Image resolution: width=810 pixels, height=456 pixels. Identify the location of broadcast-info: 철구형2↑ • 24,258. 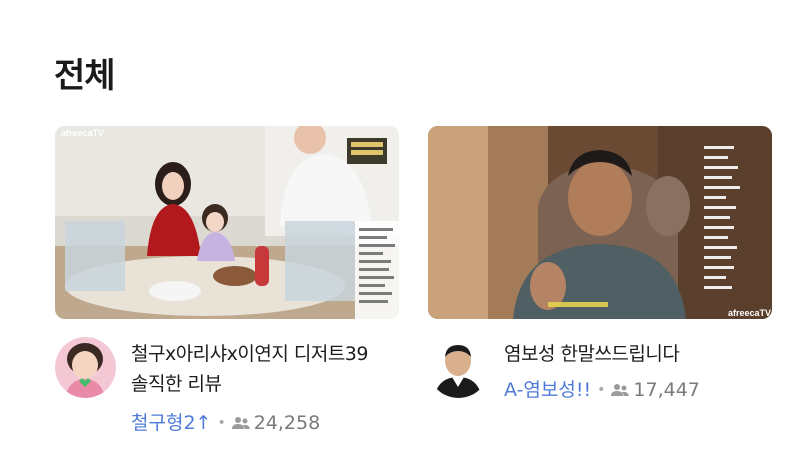
(225, 423).